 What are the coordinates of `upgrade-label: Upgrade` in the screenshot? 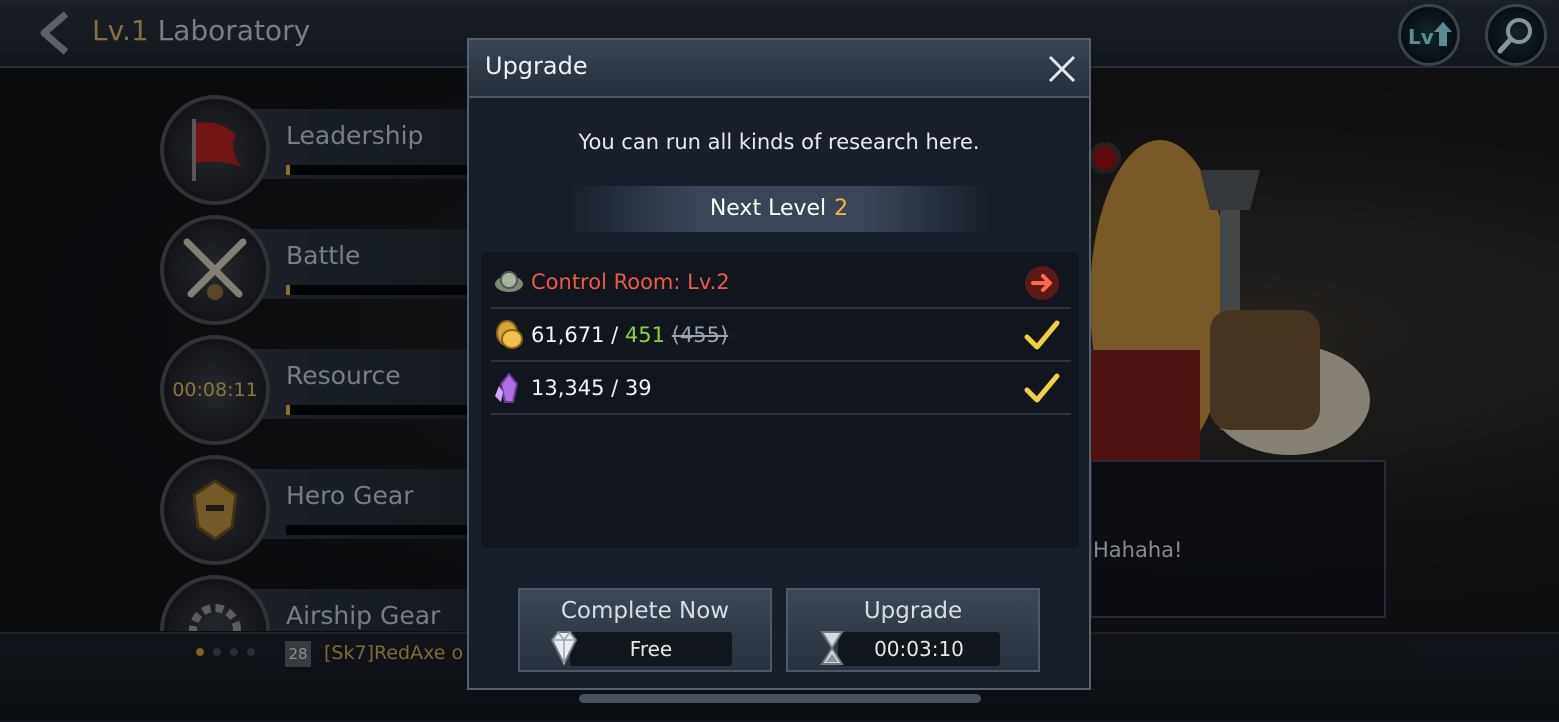 It's located at (913, 611).